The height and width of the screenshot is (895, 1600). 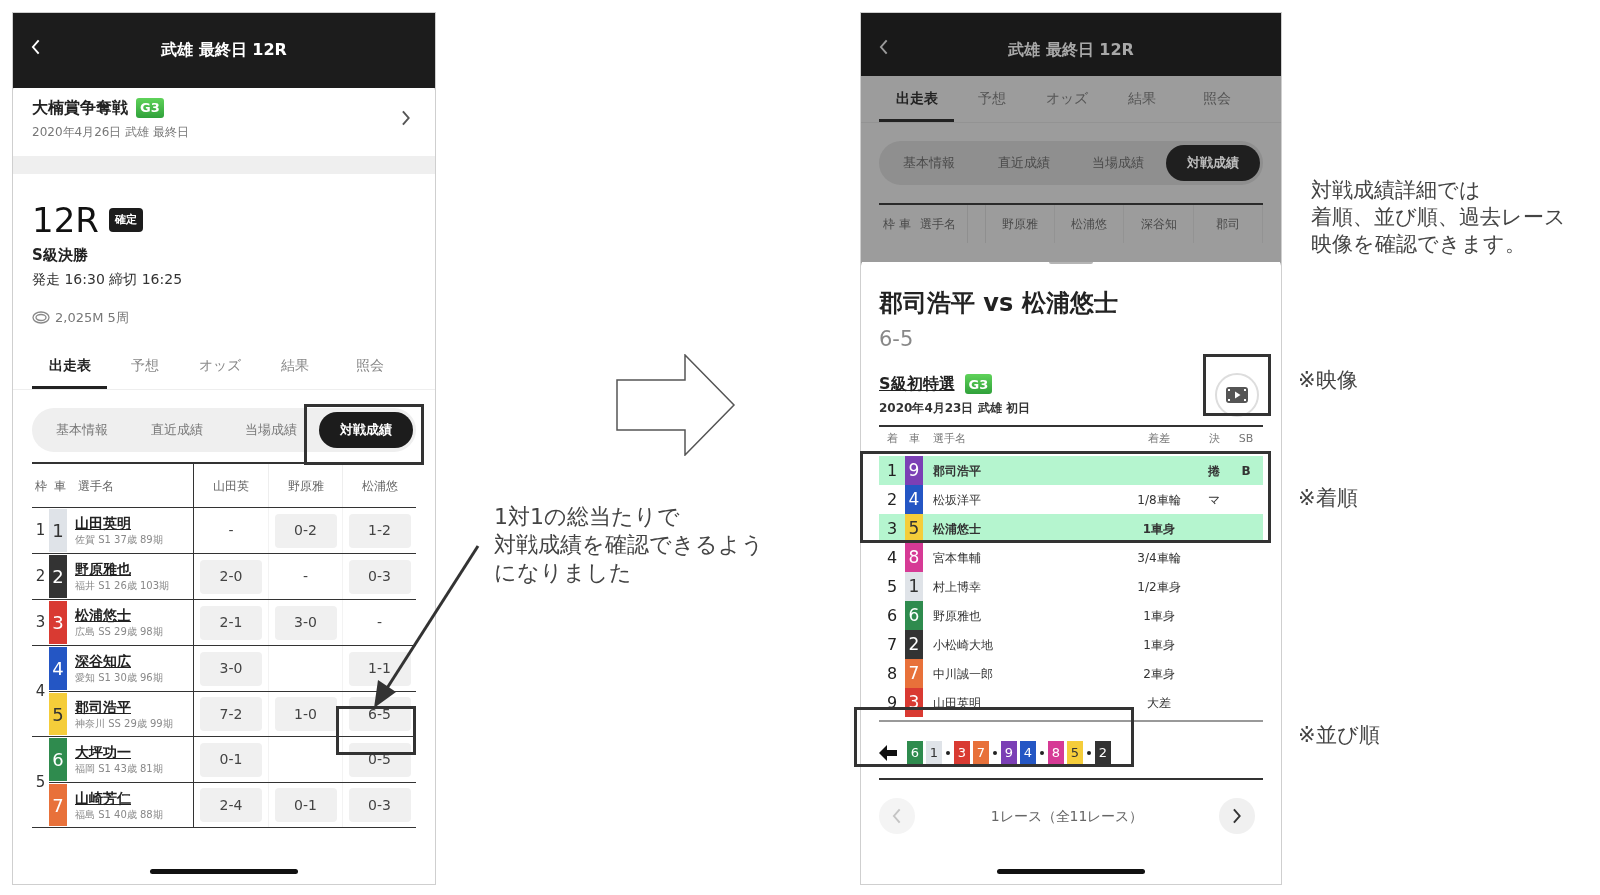 I want to click on car-number: 7, so click(x=981, y=753).